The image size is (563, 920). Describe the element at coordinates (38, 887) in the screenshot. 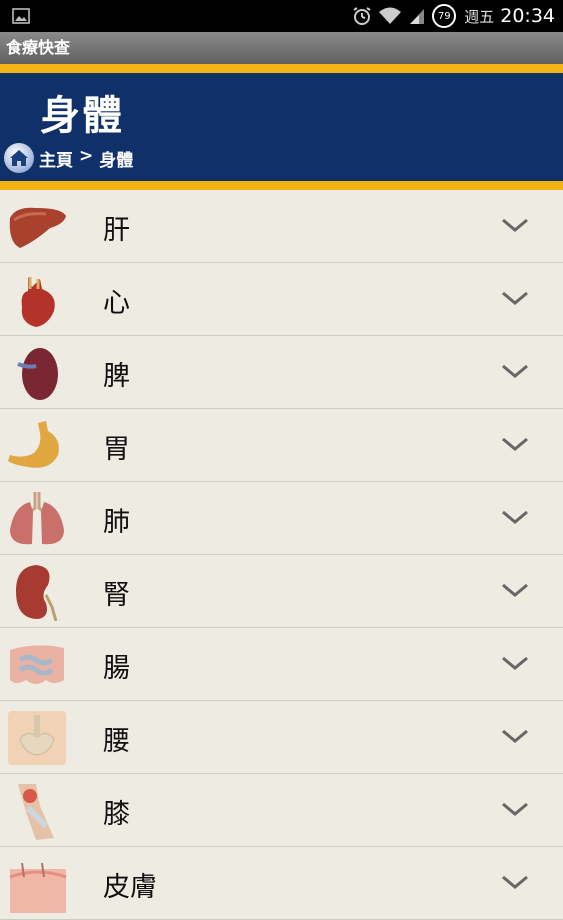

I see `skin-icon` at that location.